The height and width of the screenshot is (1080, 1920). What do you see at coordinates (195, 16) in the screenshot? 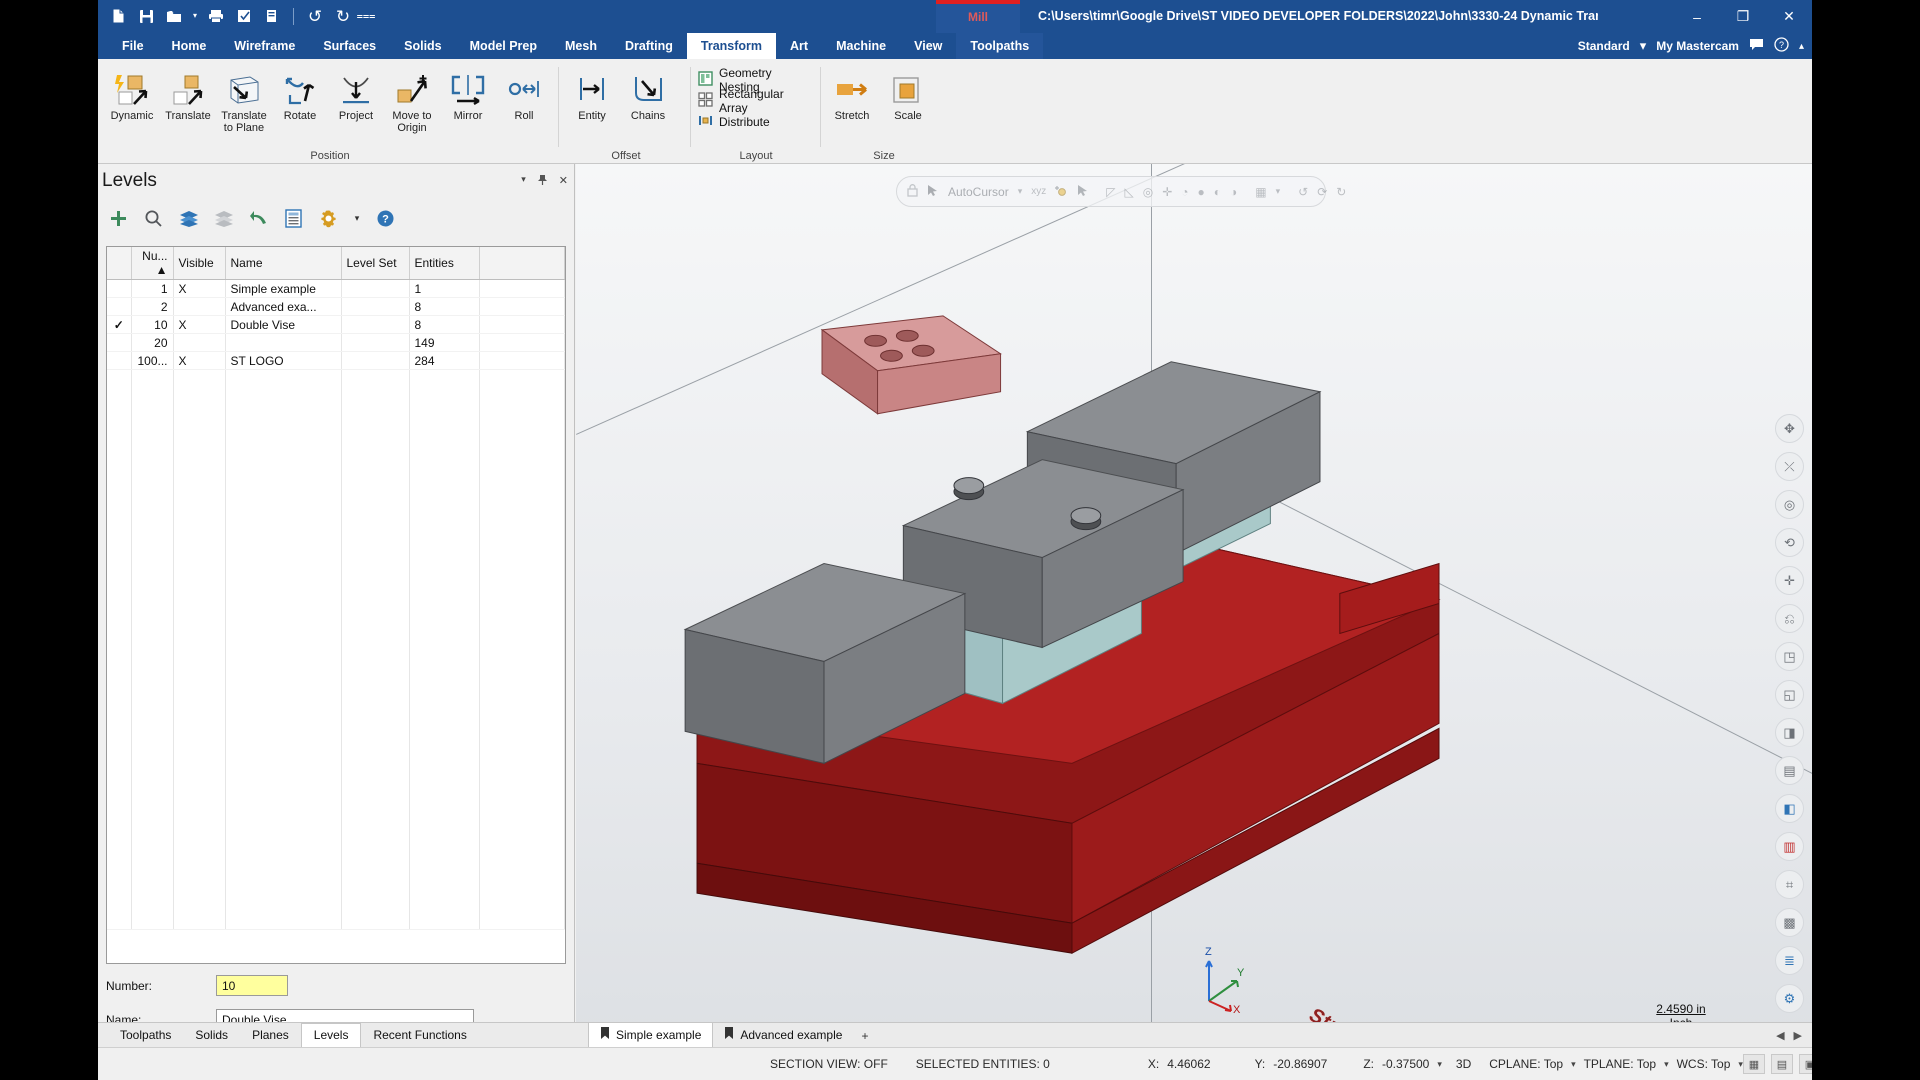
I see `open-dropdown-icon: ▾` at bounding box center [195, 16].